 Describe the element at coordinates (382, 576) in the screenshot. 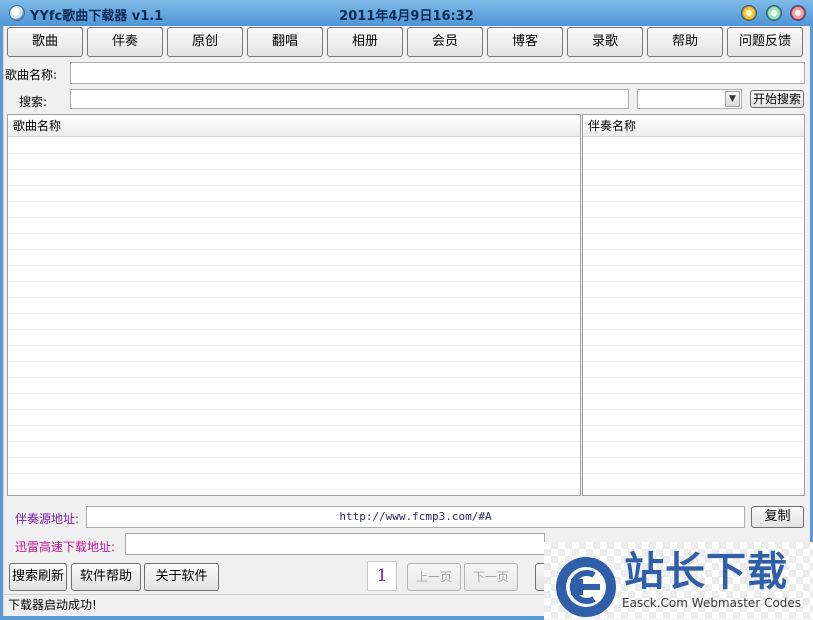

I see `page-number: 1` at that location.